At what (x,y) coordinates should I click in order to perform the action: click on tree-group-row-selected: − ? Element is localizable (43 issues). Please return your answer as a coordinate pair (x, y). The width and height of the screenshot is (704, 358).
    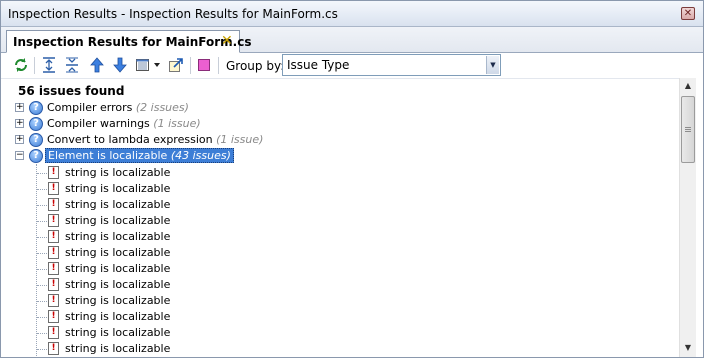
    Looking at the image, I should click on (340, 156).